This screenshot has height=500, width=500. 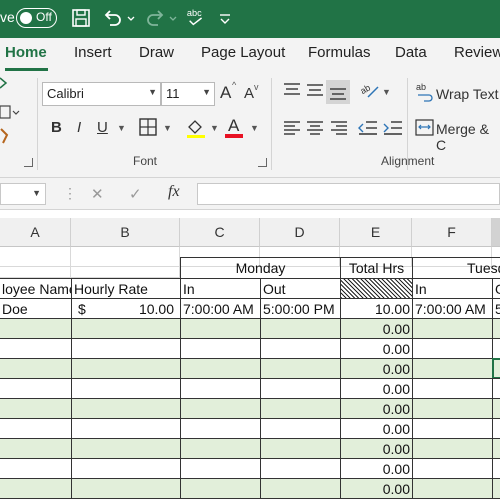 I want to click on tue-out-header: O, so click(x=496, y=288).